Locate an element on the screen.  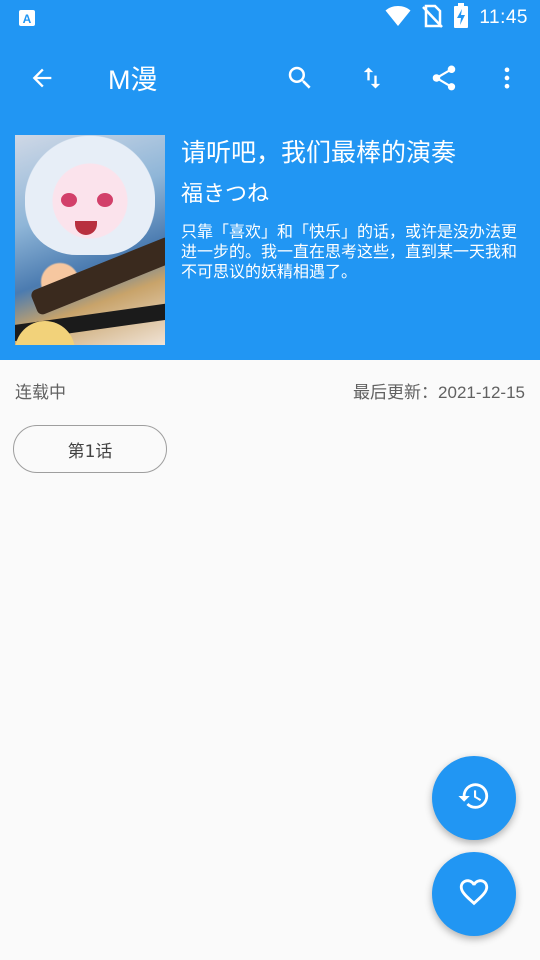
chapter-button: 第1话 is located at coordinates (90, 449).